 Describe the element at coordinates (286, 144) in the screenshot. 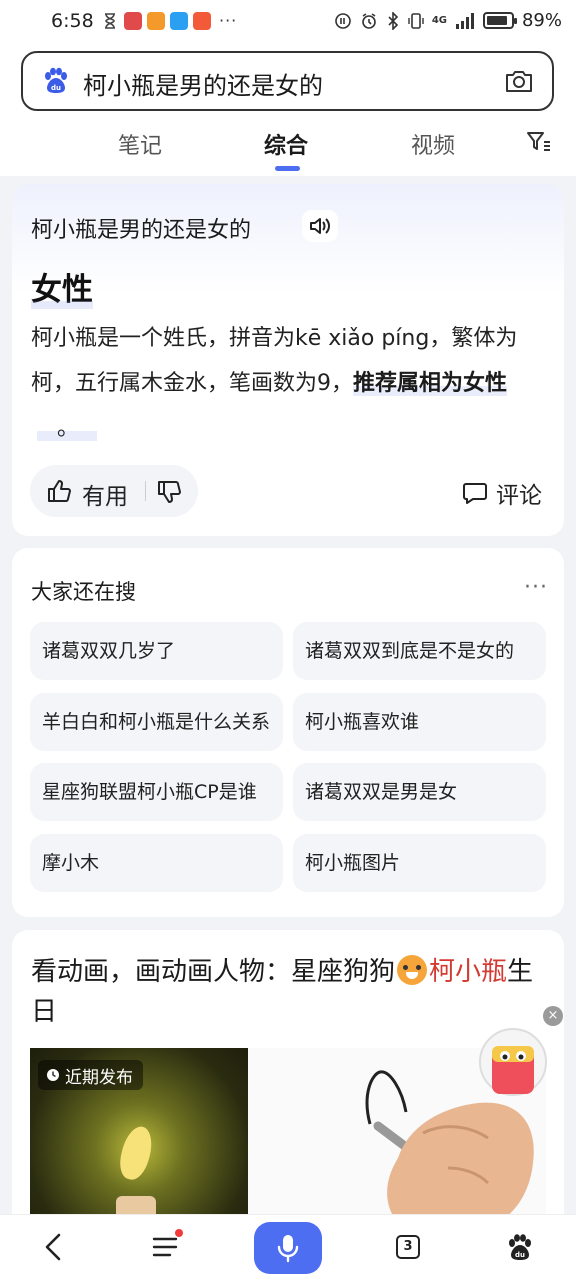

I see `tab-all: 综合` at that location.